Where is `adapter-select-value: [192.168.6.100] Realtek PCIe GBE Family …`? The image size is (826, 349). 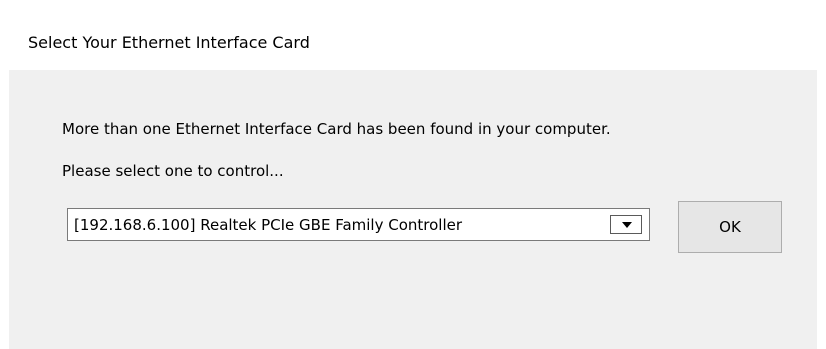 adapter-select-value: [192.168.6.100] Realtek PCIe GBE Family … is located at coordinates (268, 225).